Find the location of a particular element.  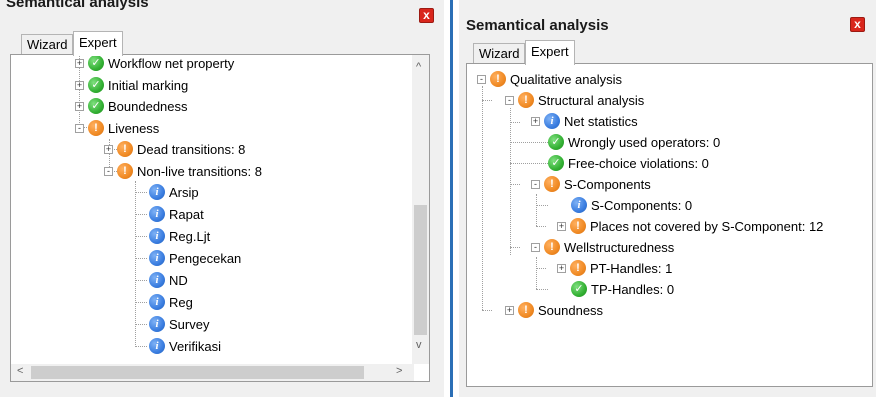

scroll-down-arrow-icon: v is located at coordinates (419, 345).